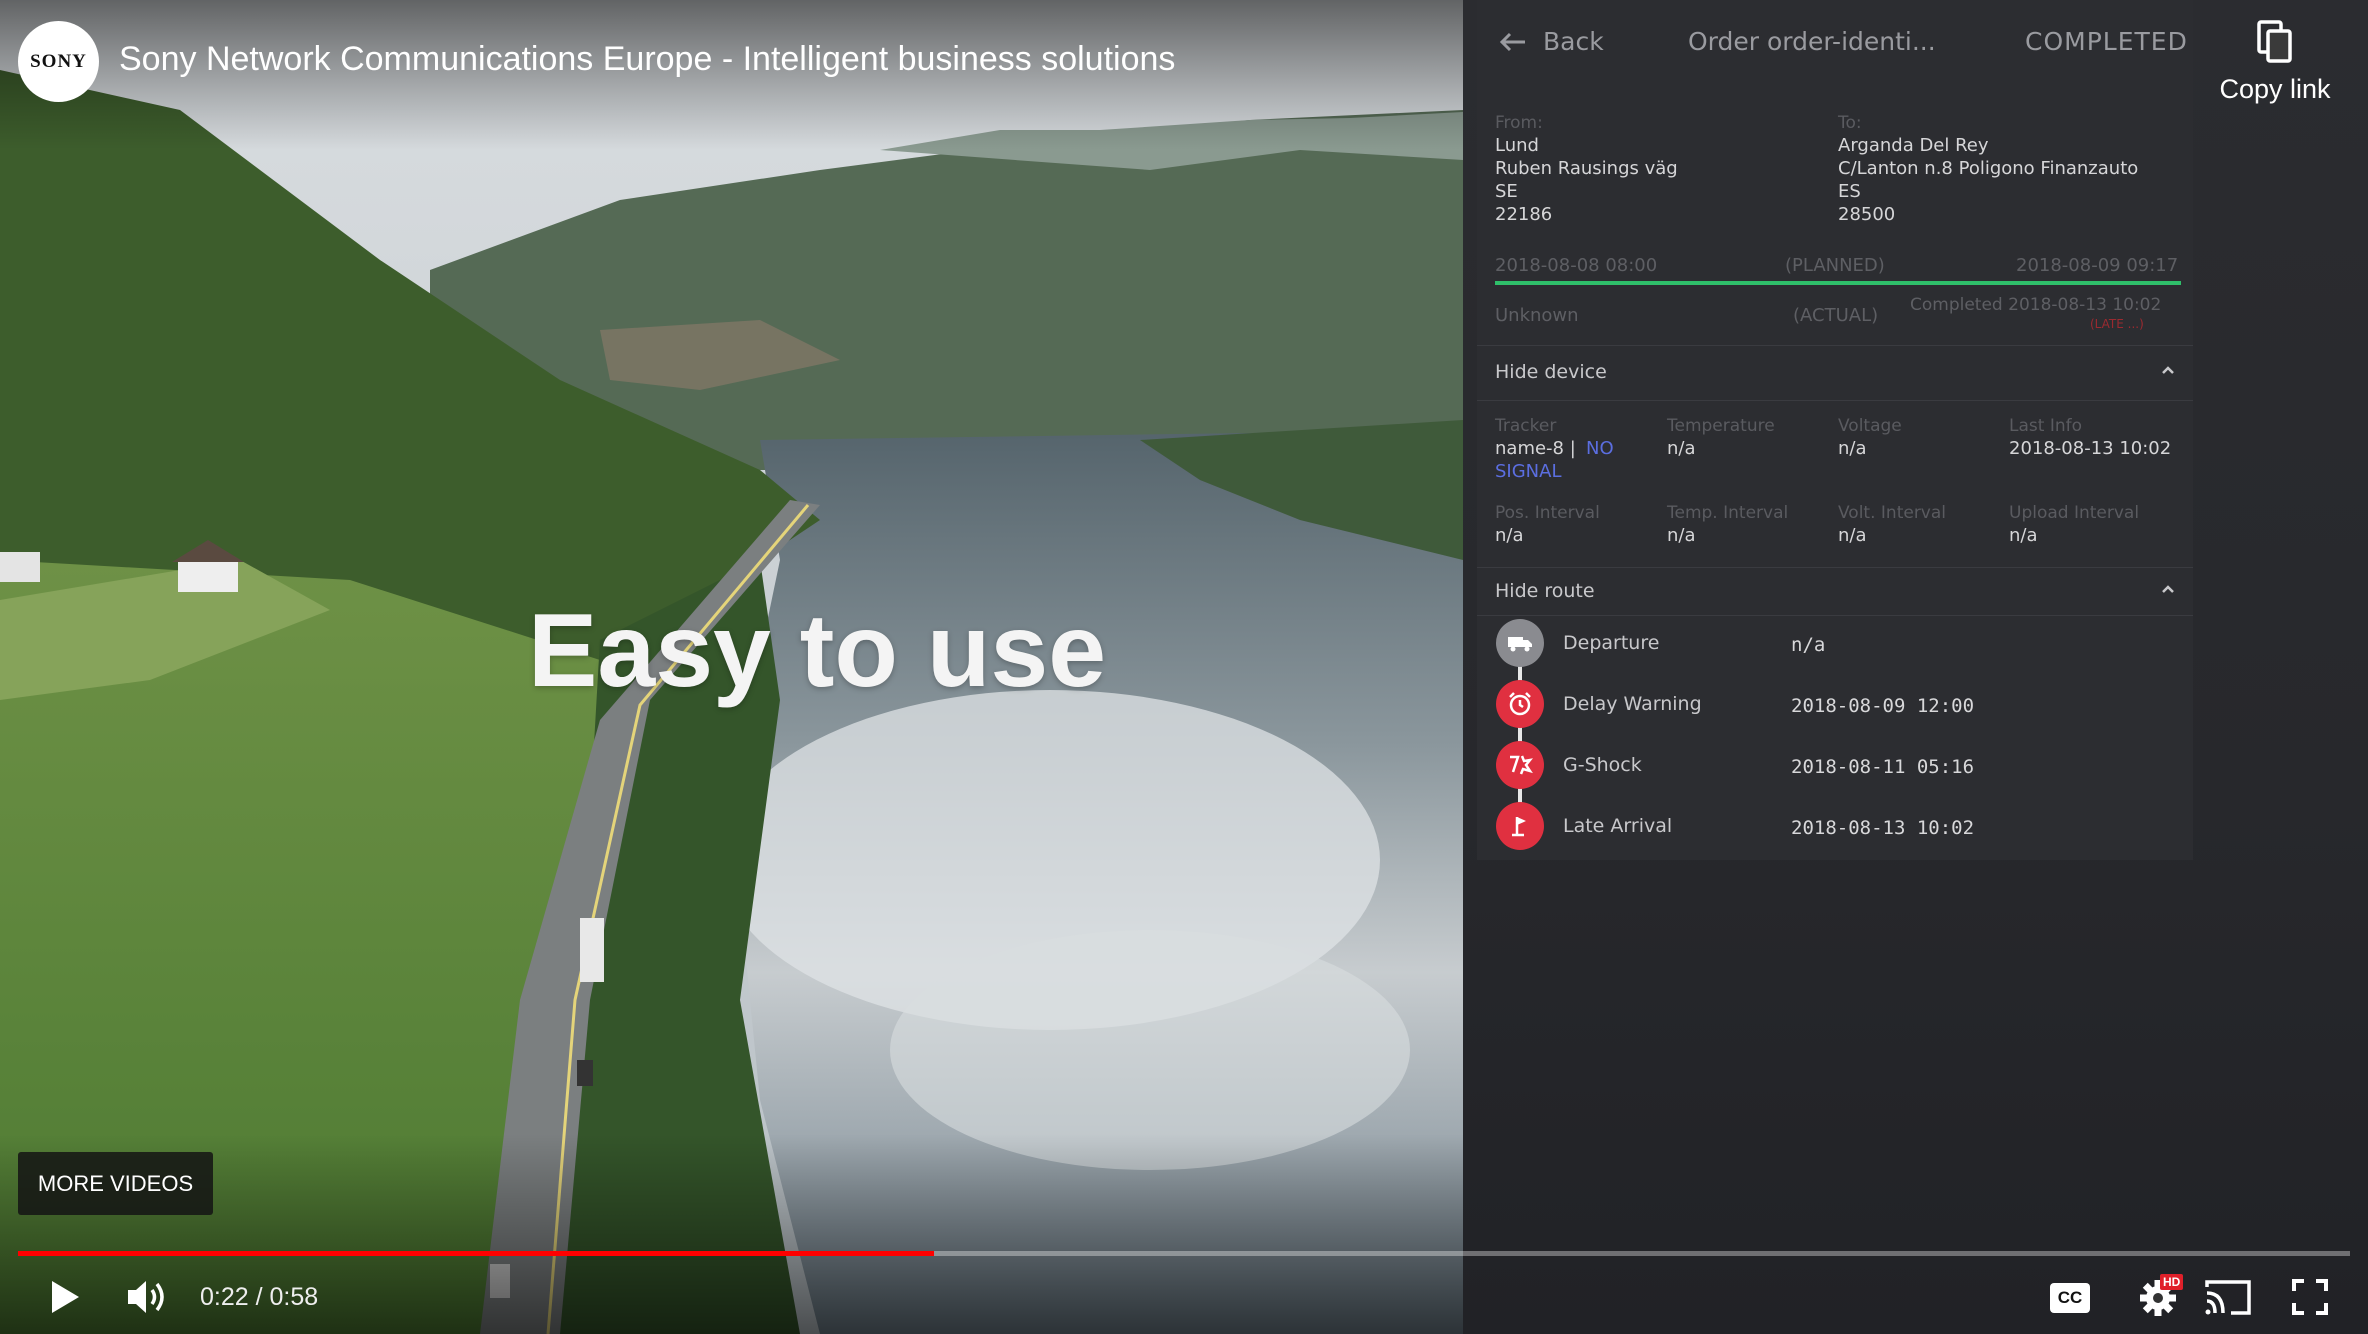 This screenshot has width=2368, height=1334. What do you see at coordinates (1681, 448) in the screenshot?
I see `temperature-value: n/a` at bounding box center [1681, 448].